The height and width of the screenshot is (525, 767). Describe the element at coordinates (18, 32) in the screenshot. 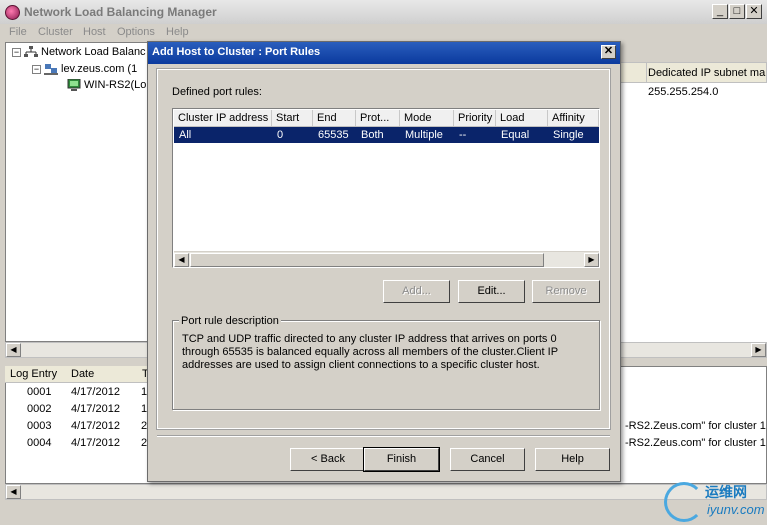

I see `menu-file: File` at that location.